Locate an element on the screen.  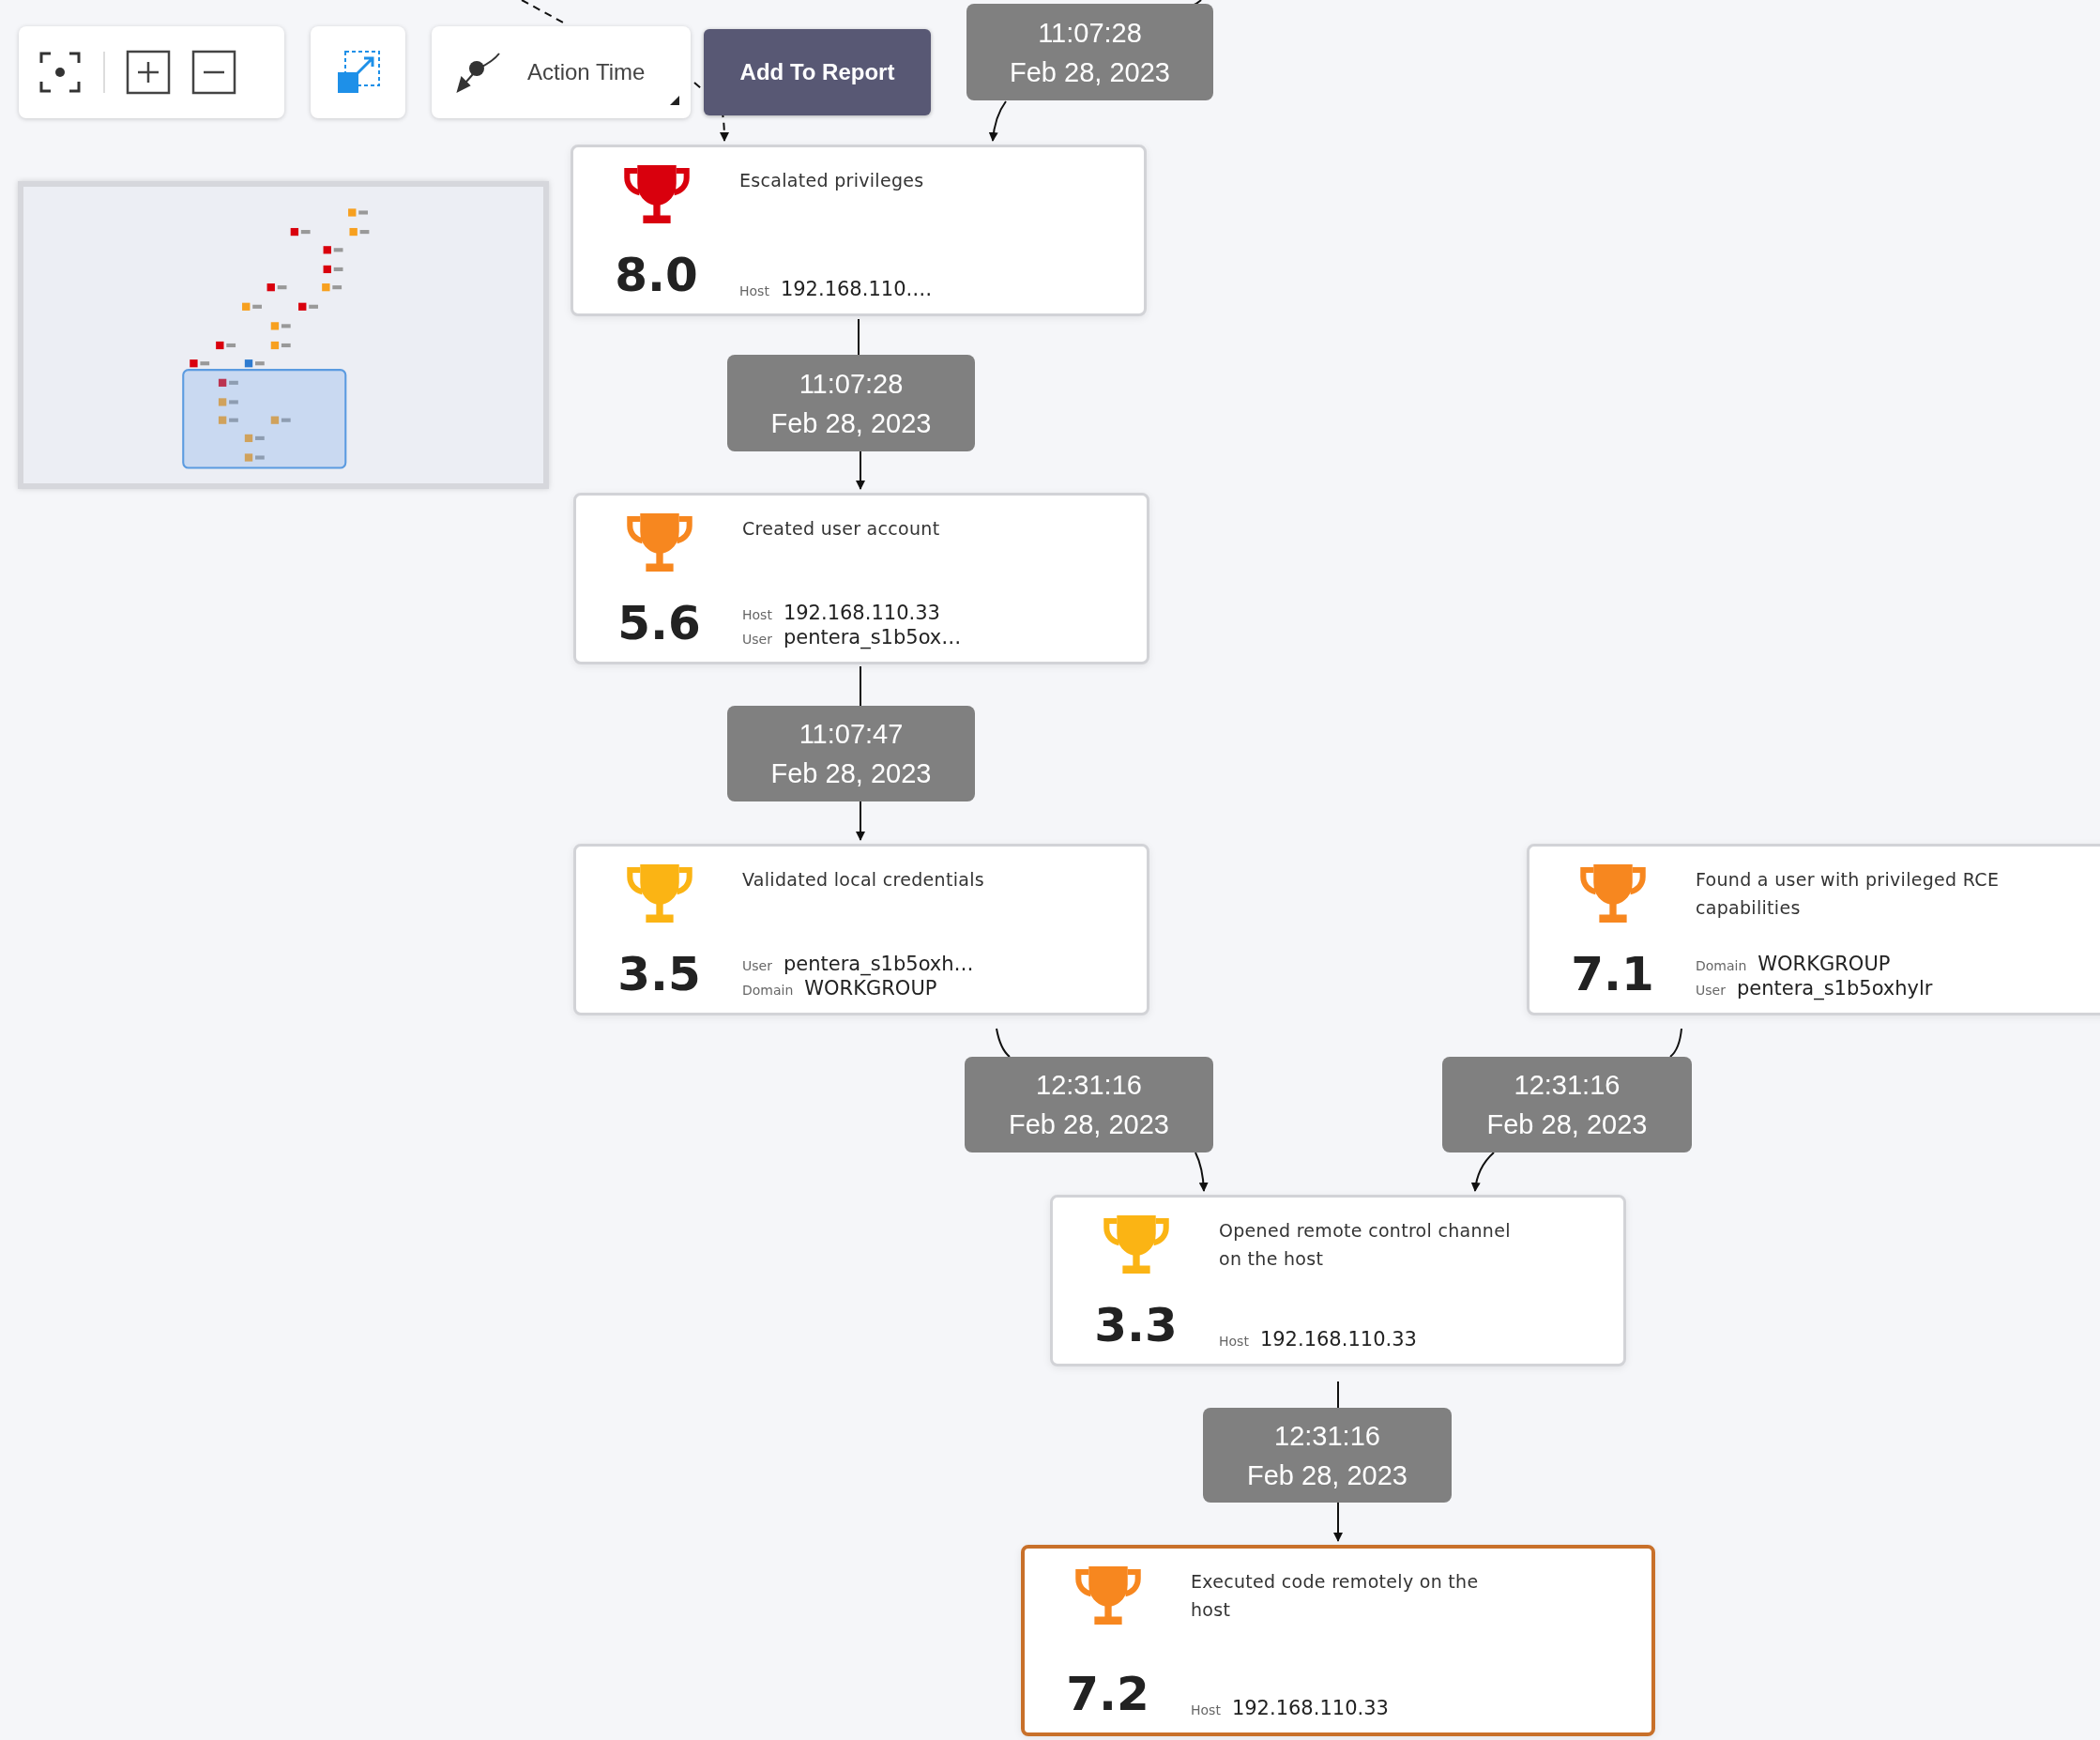
timestamp-label: 11:07:47 Feb 28, 2023 is located at coordinates (851, 753).